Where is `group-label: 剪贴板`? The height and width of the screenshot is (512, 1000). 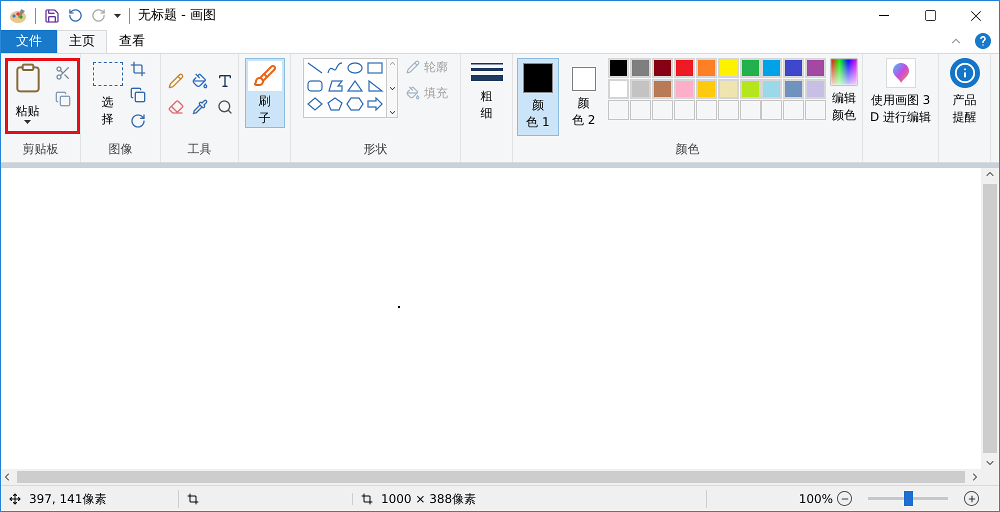 group-label: 剪贴板 is located at coordinates (41, 149).